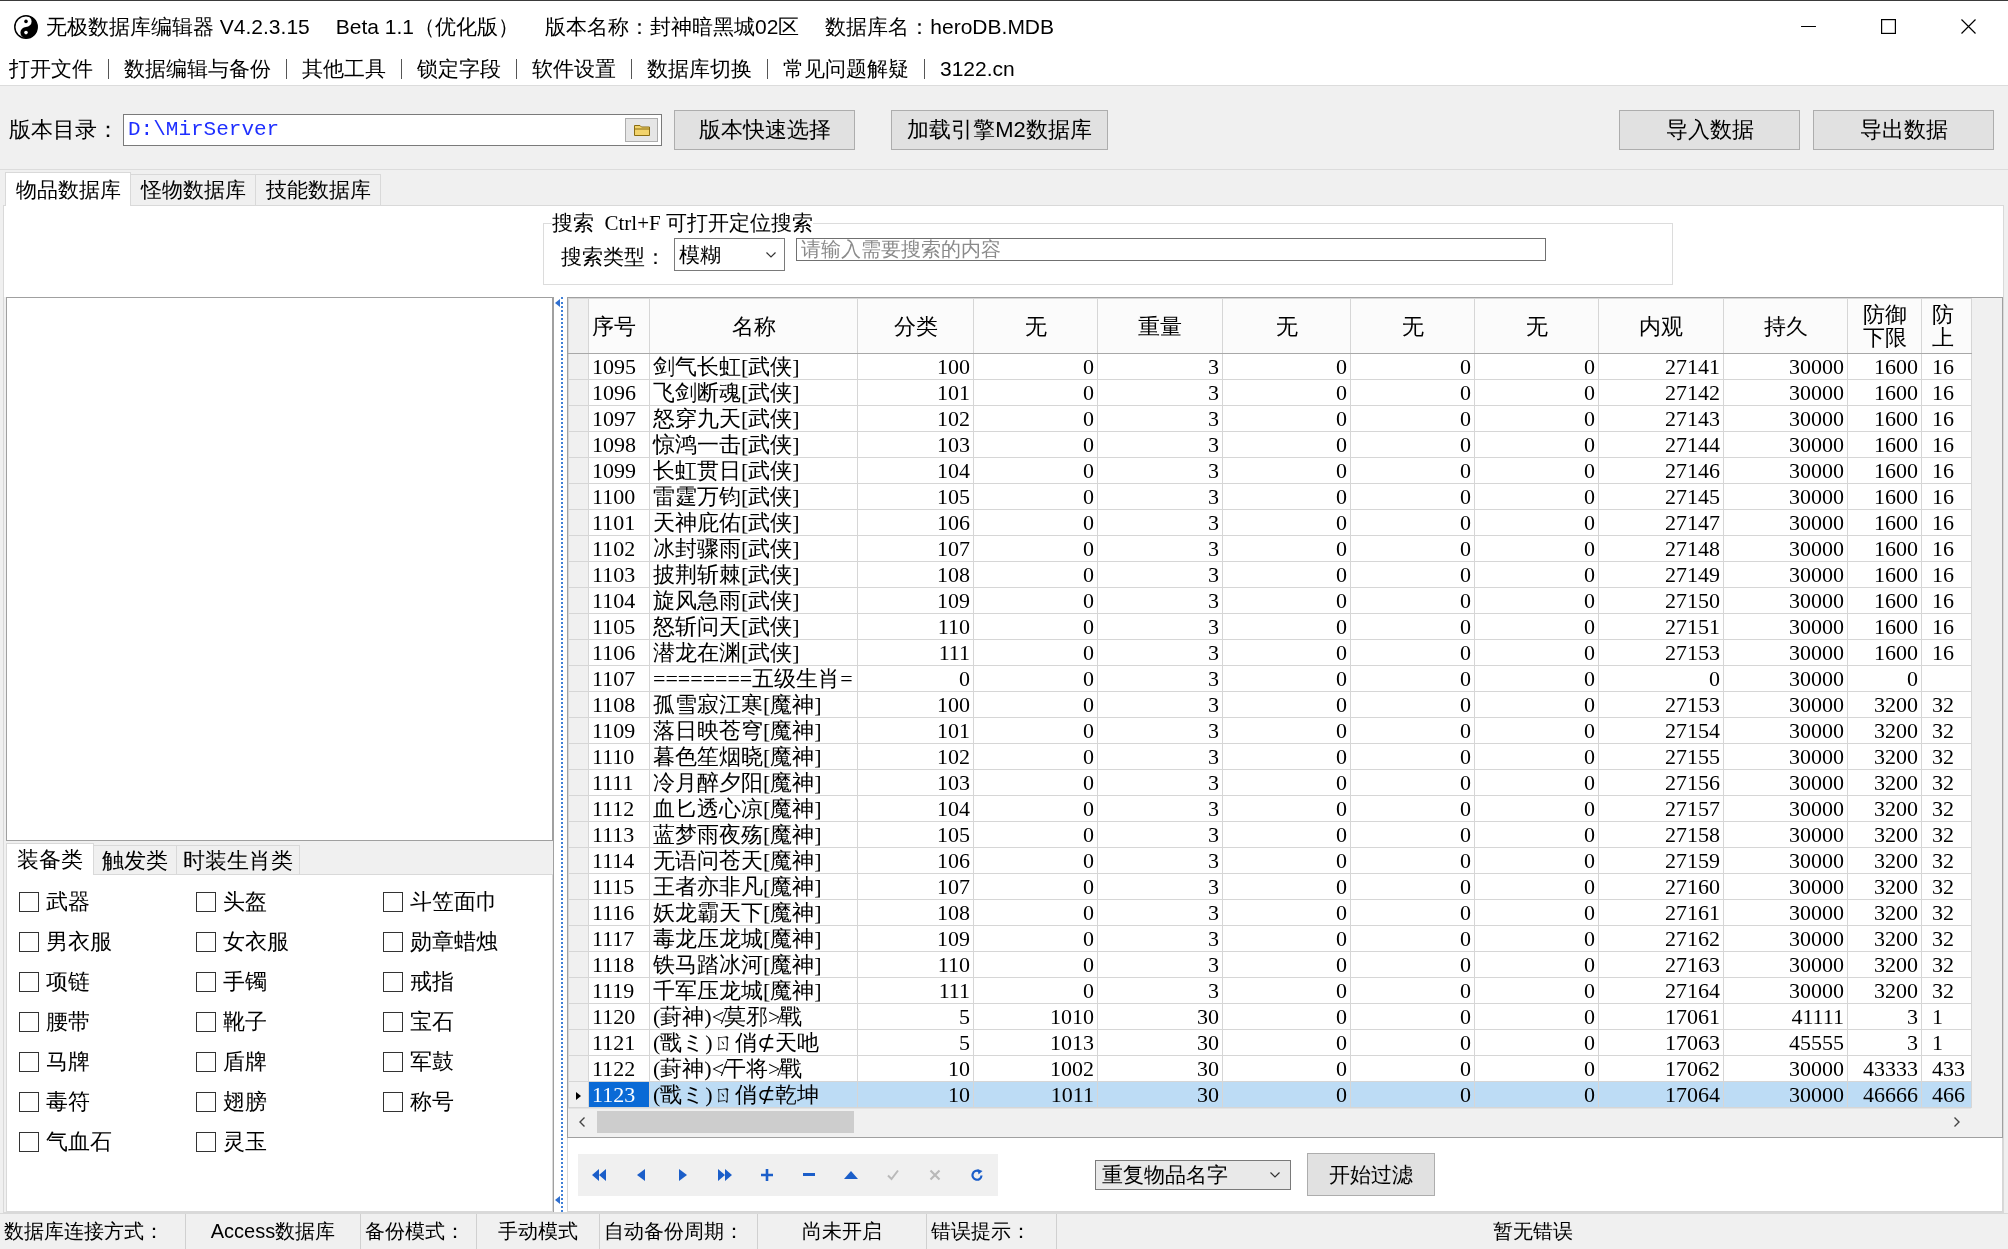 The image size is (2008, 1249). What do you see at coordinates (1270, 782) in the screenshot?
I see `table-row: 1111 冷月醉夕阳[魔神] 103 0 3 0 0 0 27156 30000 3200 32` at bounding box center [1270, 782].